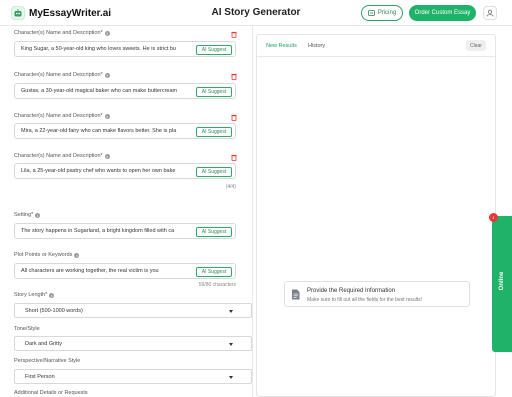 Image resolution: width=512 pixels, height=397 pixels. Describe the element at coordinates (230, 187) in the screenshot. I see `characters-count: (4/4)` at that location.